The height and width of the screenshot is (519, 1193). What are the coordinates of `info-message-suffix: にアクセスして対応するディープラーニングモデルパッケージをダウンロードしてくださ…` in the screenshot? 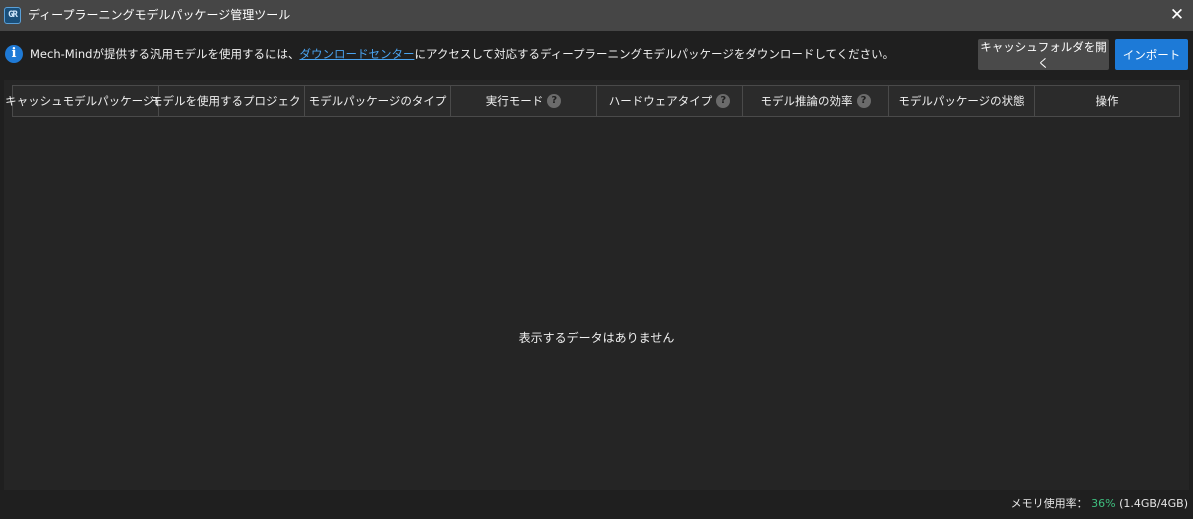 It's located at (654, 54).